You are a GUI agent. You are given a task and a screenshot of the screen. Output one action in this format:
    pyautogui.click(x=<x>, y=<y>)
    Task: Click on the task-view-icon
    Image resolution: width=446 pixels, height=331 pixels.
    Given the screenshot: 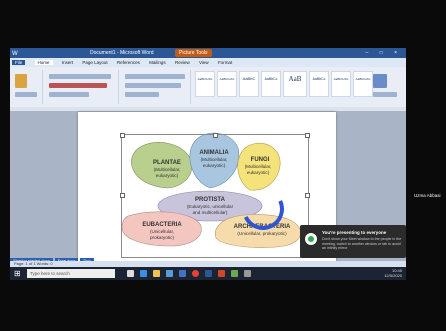 What is the action you would take?
    pyautogui.click(x=130, y=273)
    